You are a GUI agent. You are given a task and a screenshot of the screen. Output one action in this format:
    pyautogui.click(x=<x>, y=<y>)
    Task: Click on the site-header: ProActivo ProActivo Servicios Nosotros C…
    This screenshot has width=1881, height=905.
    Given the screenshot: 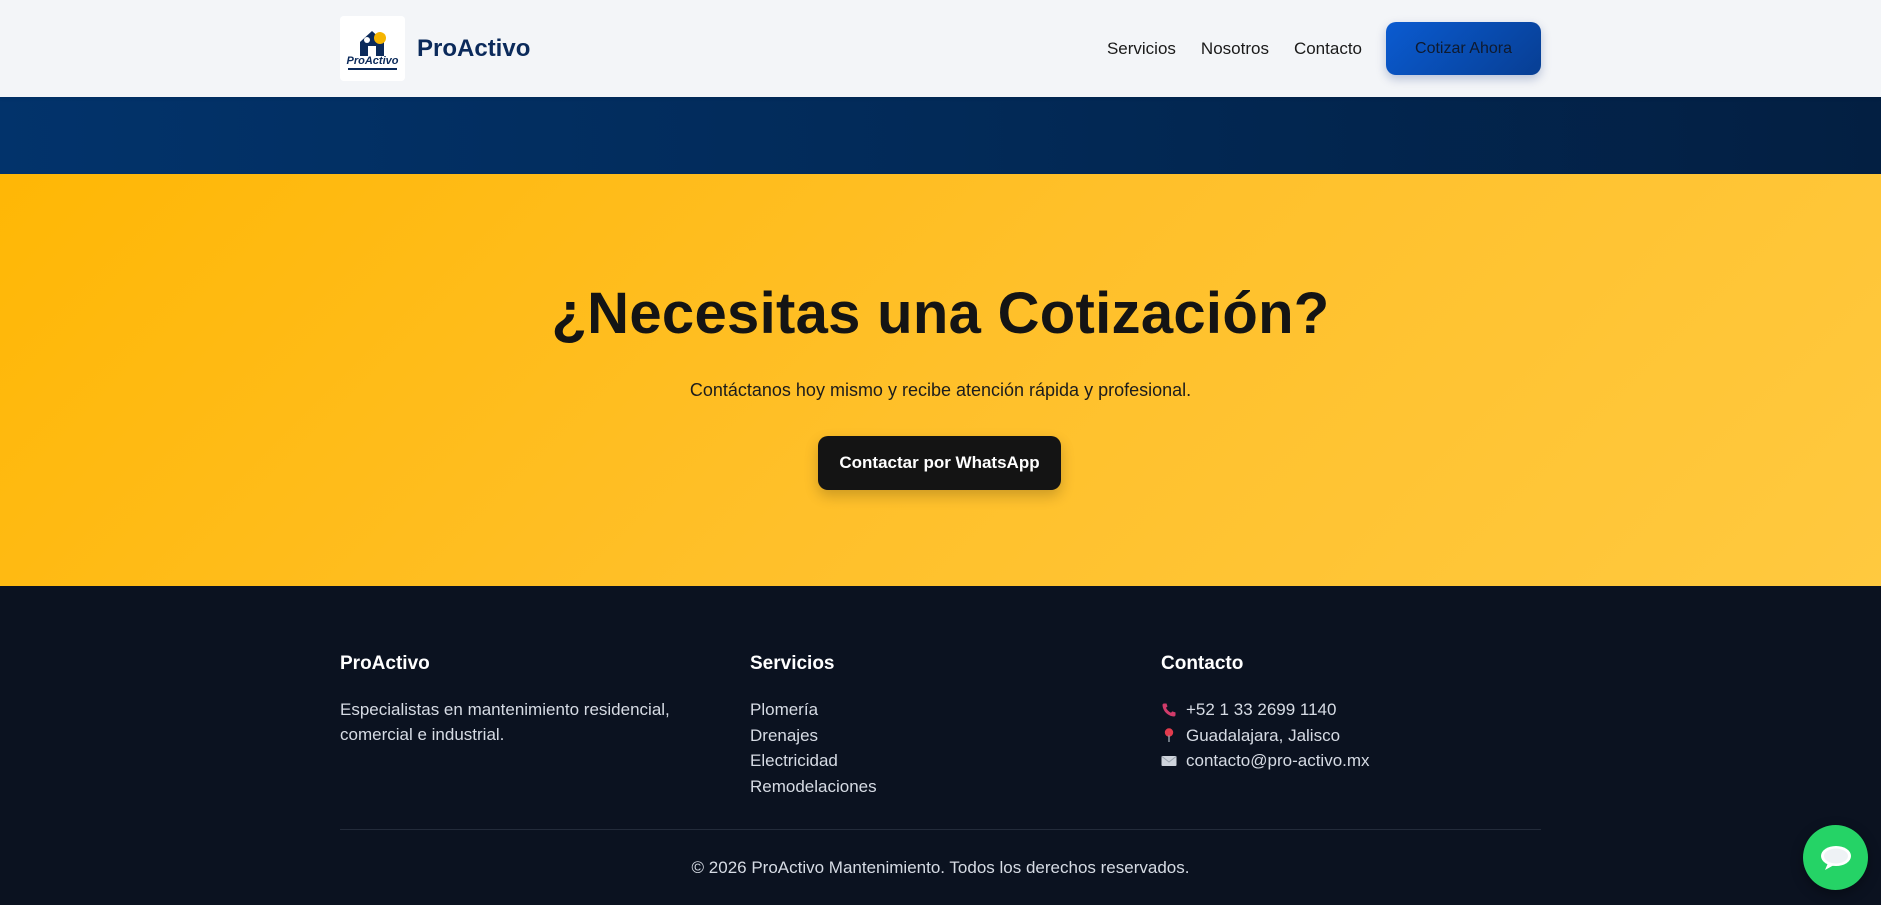 What is the action you would take?
    pyautogui.click(x=940, y=48)
    